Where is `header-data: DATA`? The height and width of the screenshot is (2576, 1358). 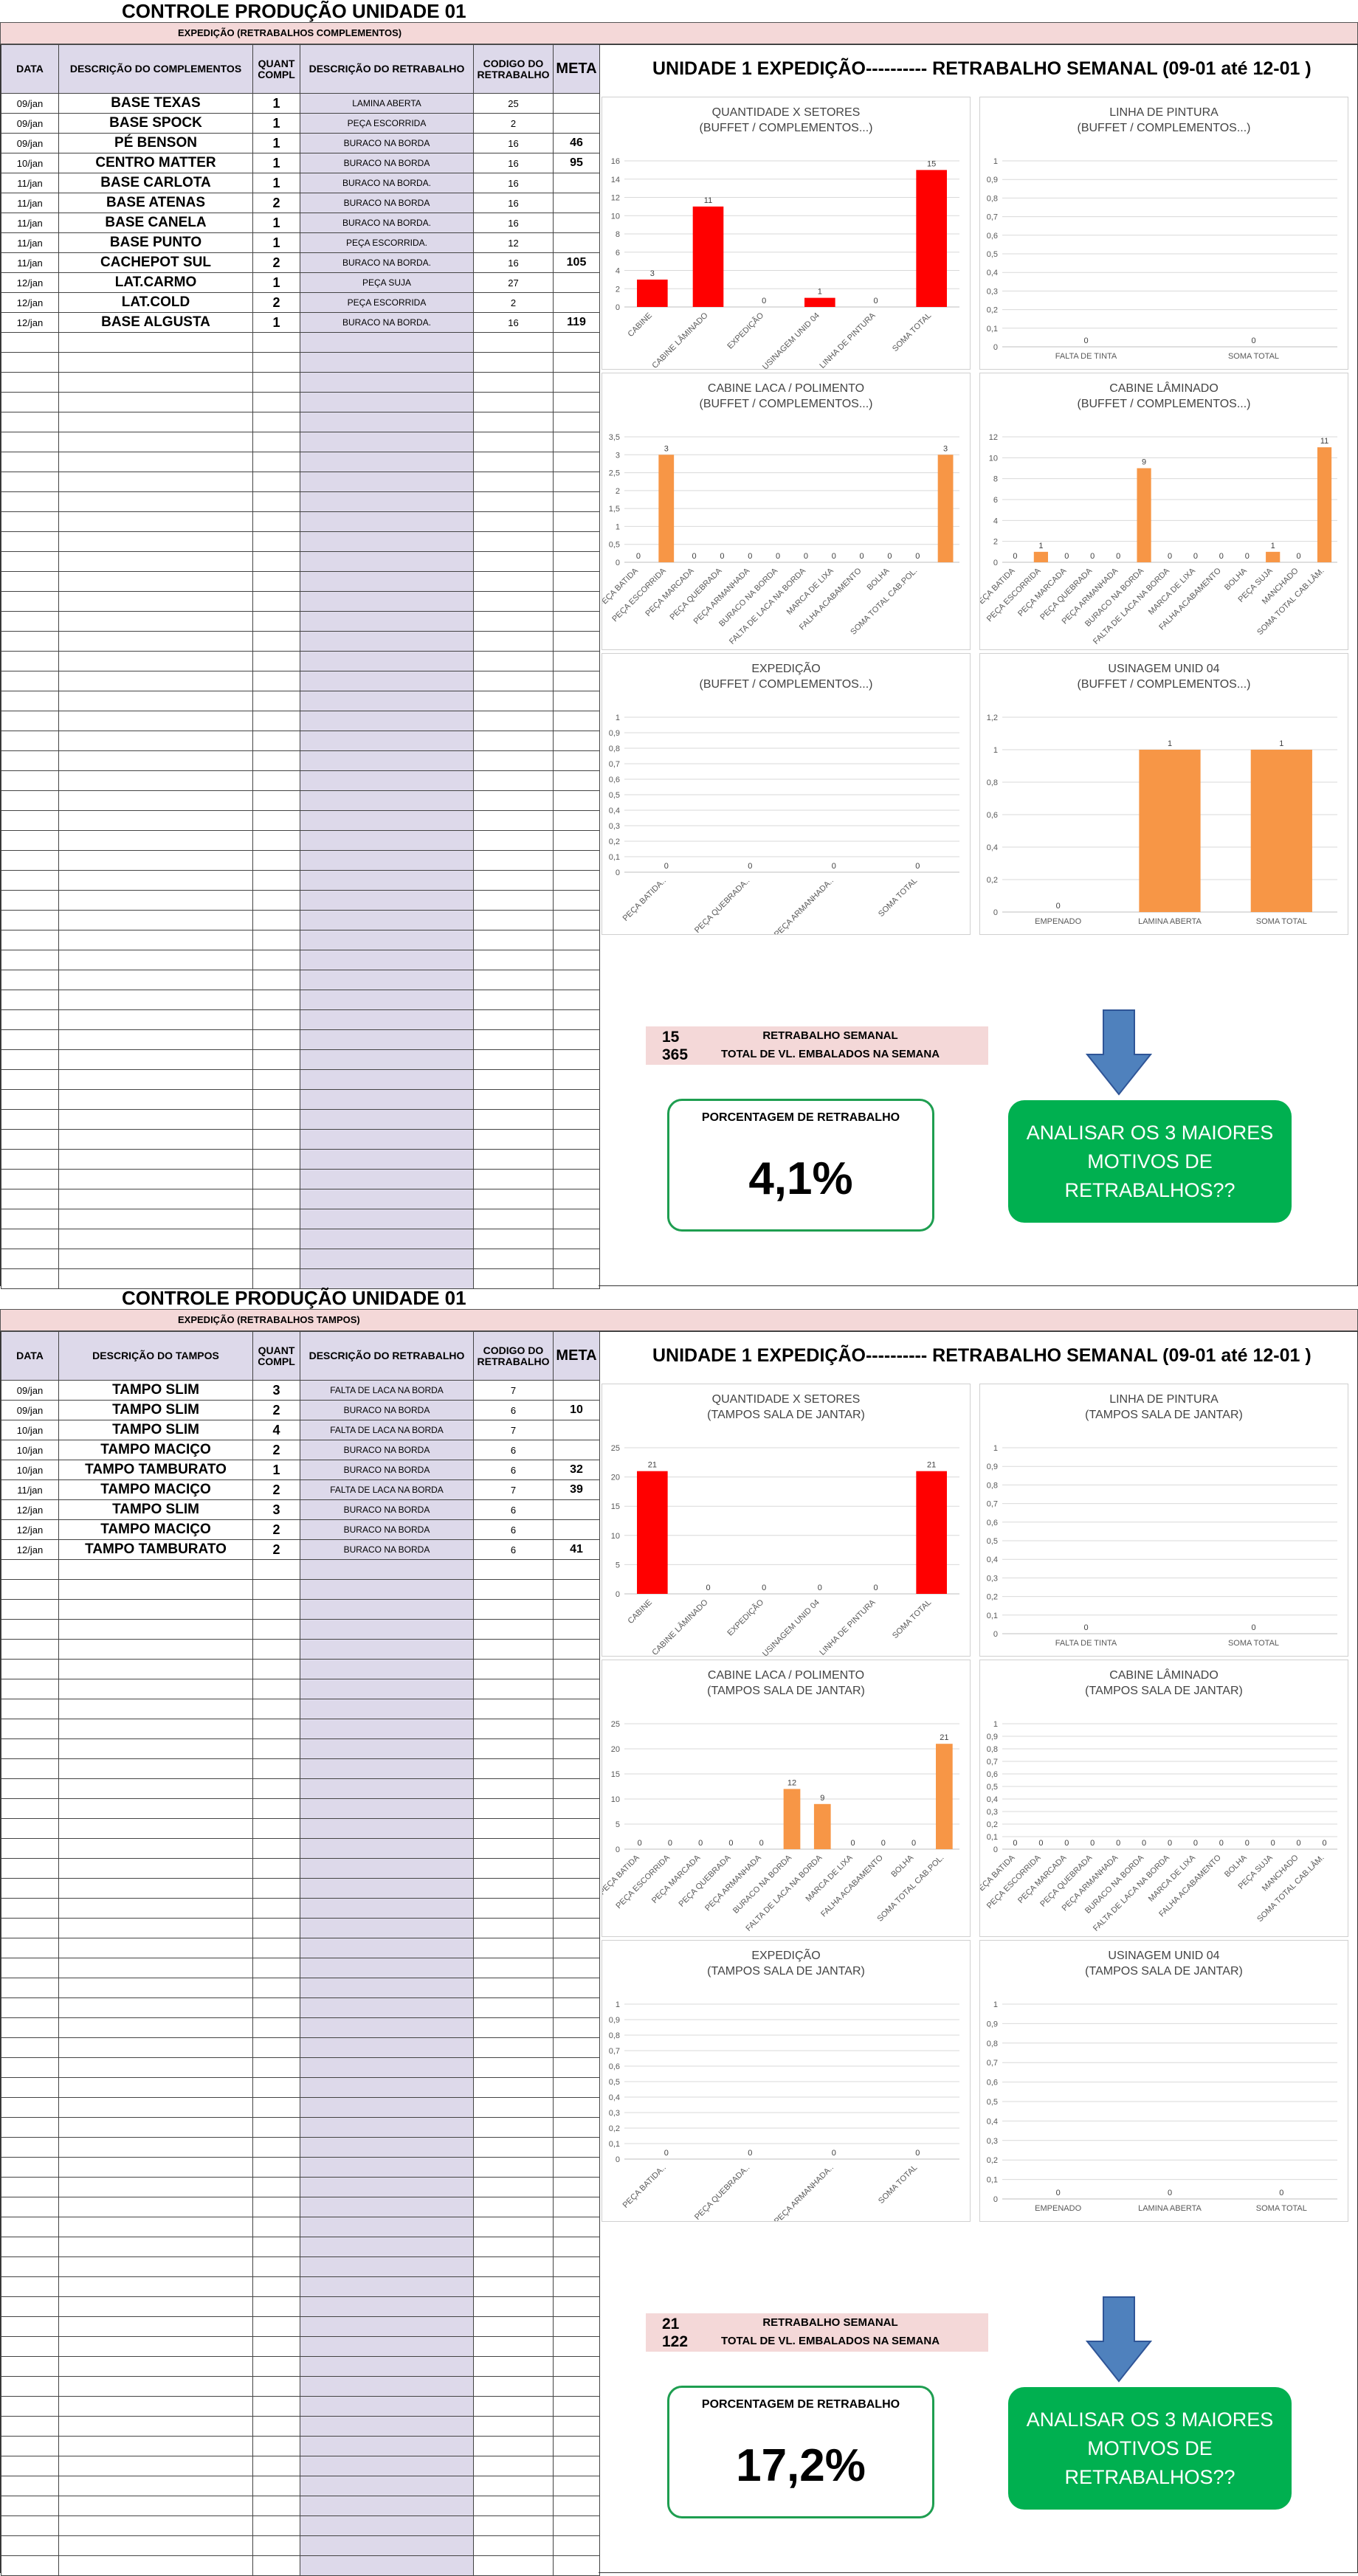 header-data: DATA is located at coordinates (30, 1356).